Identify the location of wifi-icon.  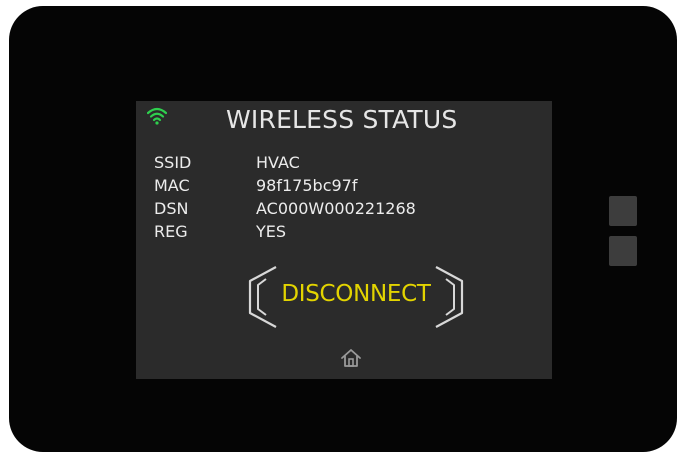
(157, 116).